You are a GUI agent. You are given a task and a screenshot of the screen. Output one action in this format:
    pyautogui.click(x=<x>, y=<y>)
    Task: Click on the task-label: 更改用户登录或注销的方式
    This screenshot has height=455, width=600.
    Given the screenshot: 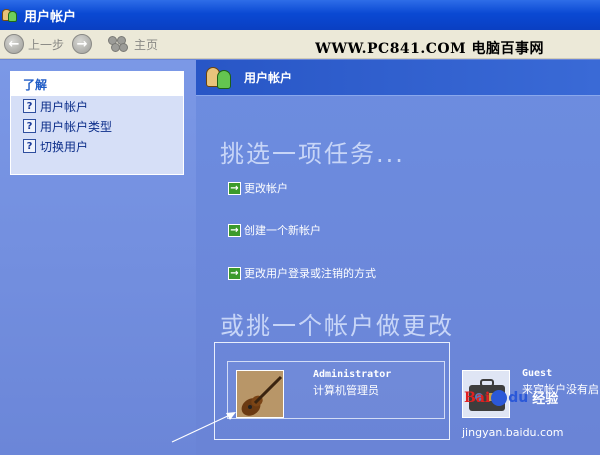 What is the action you would take?
    pyautogui.click(x=310, y=273)
    